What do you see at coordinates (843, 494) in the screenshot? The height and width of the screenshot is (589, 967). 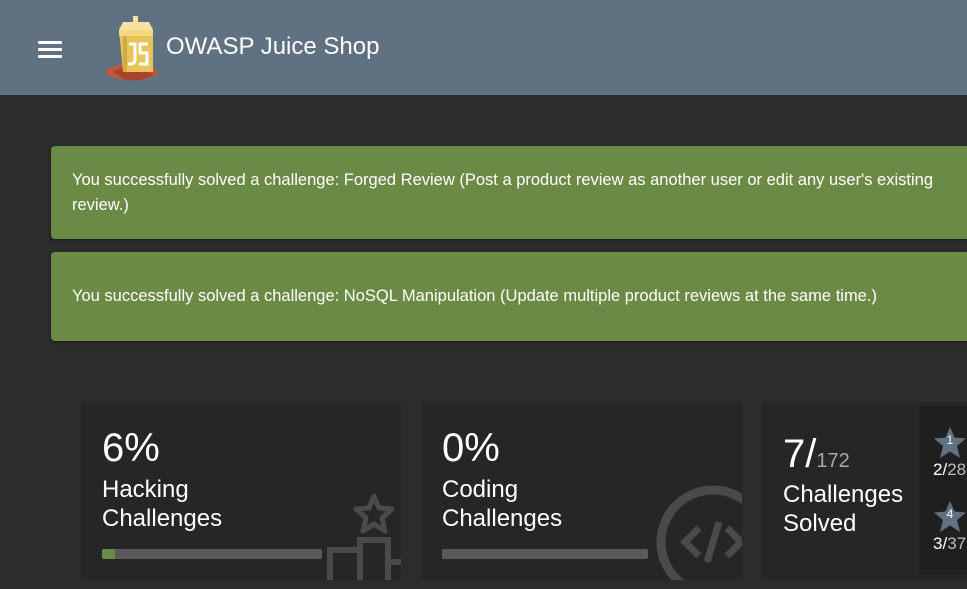 I see `solved-label-line1: Challenges` at bounding box center [843, 494].